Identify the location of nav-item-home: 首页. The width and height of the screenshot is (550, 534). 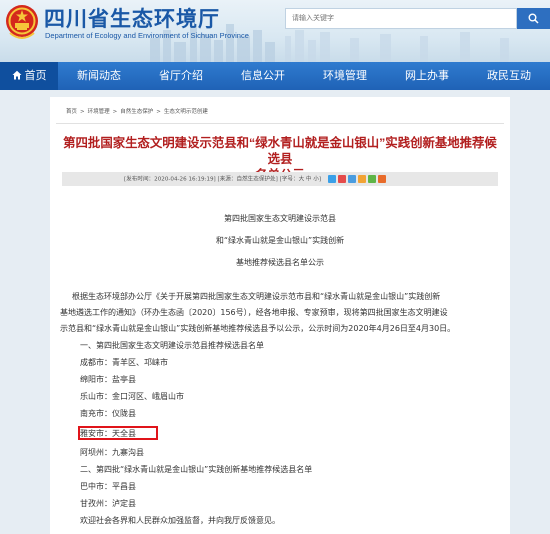
(29, 76).